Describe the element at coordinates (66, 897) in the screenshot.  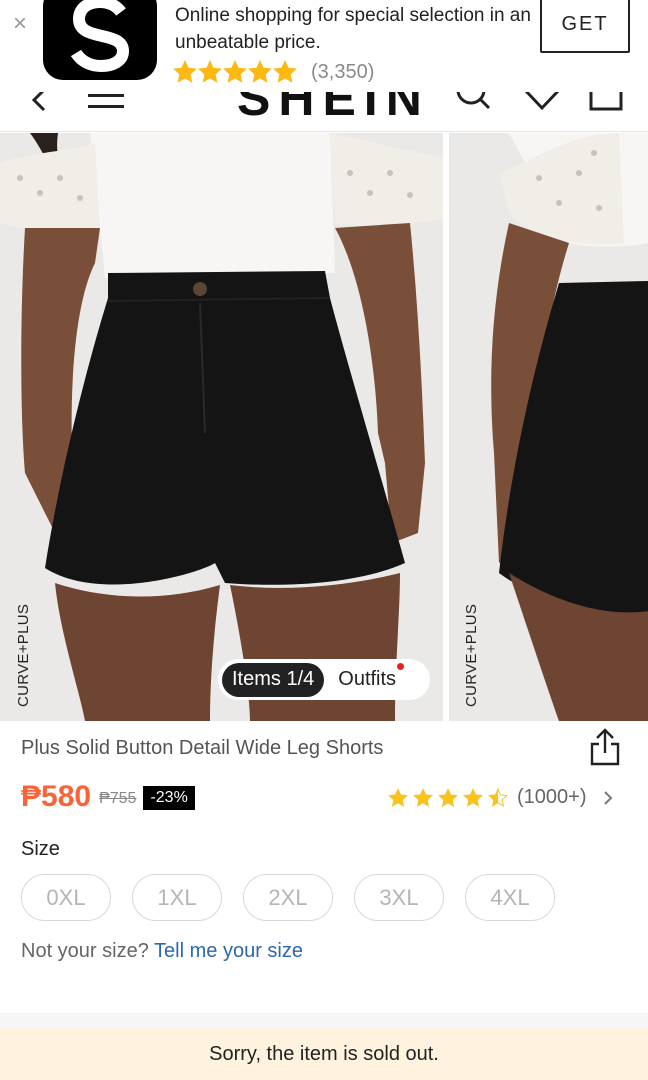
I see `size-option-0xl: 0XL` at that location.